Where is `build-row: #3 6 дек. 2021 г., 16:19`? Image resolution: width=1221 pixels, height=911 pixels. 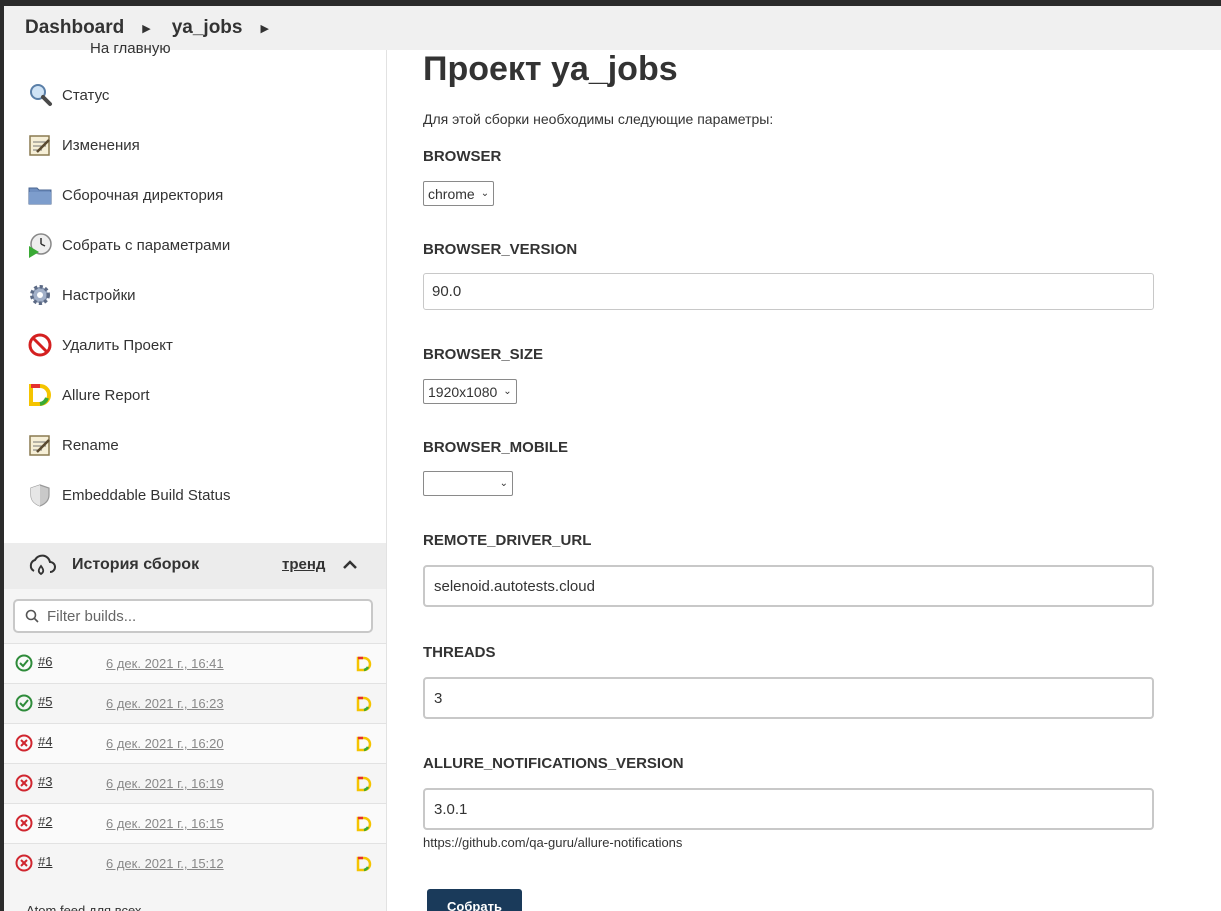
build-row: #3 6 дек. 2021 г., 16:19 is located at coordinates (195, 783).